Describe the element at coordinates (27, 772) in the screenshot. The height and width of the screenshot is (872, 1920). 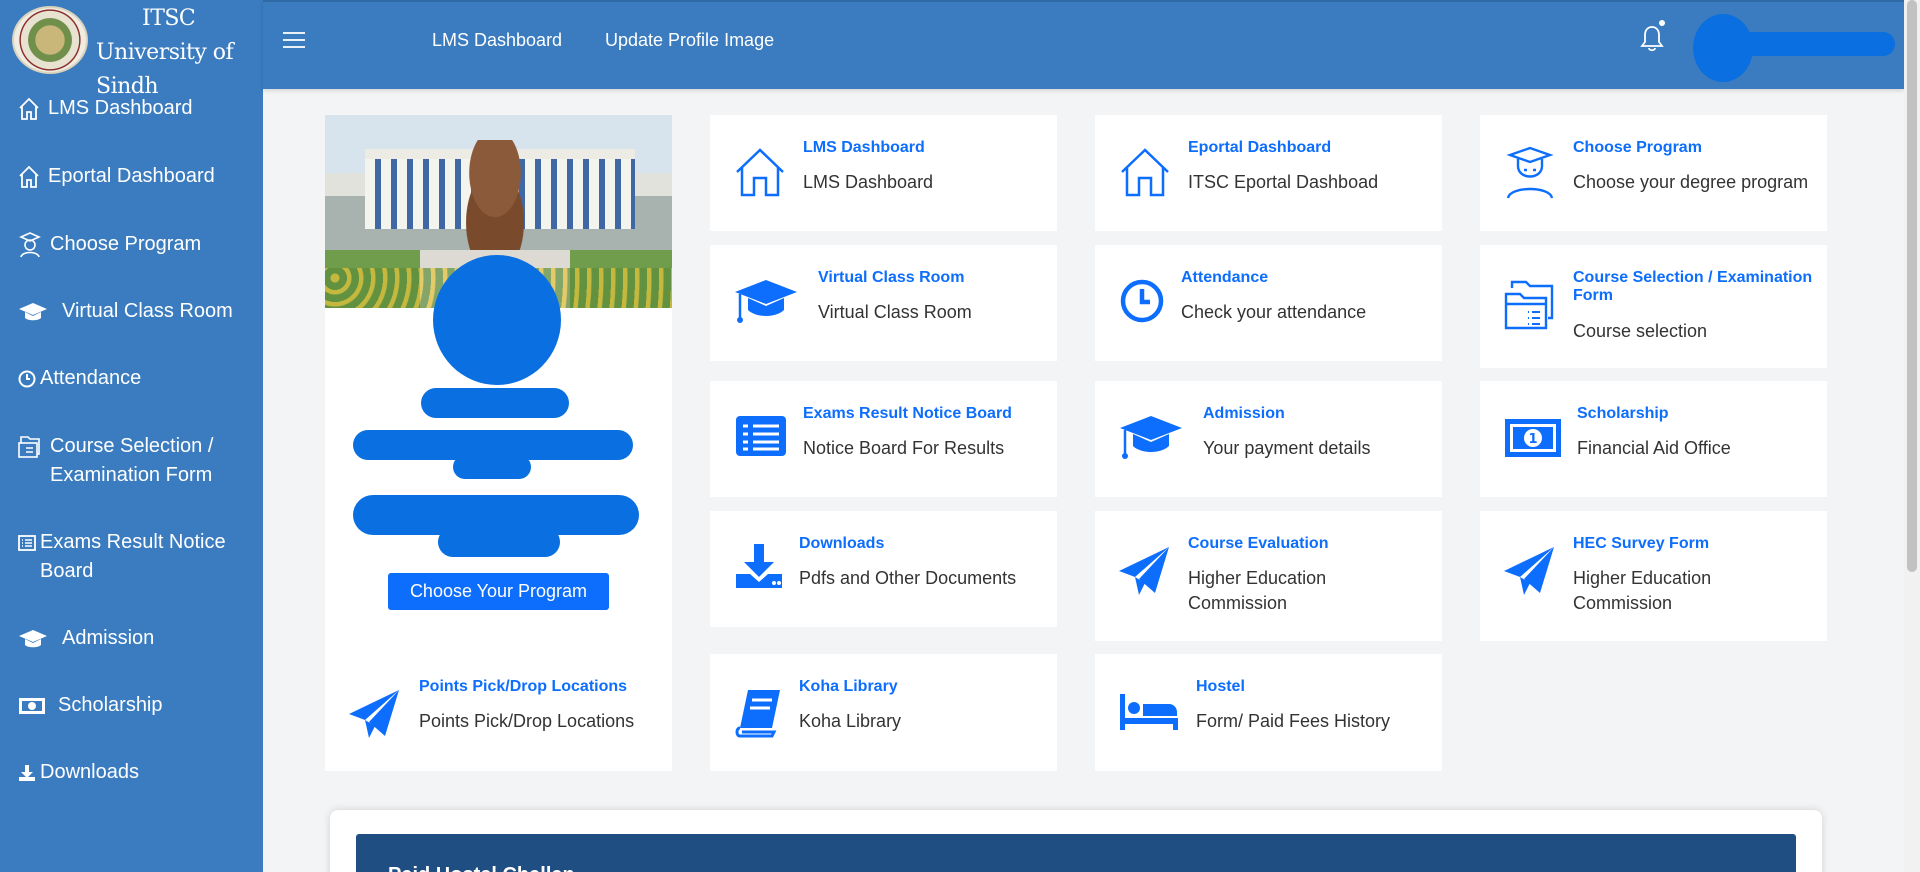
I see `download-icon` at that location.